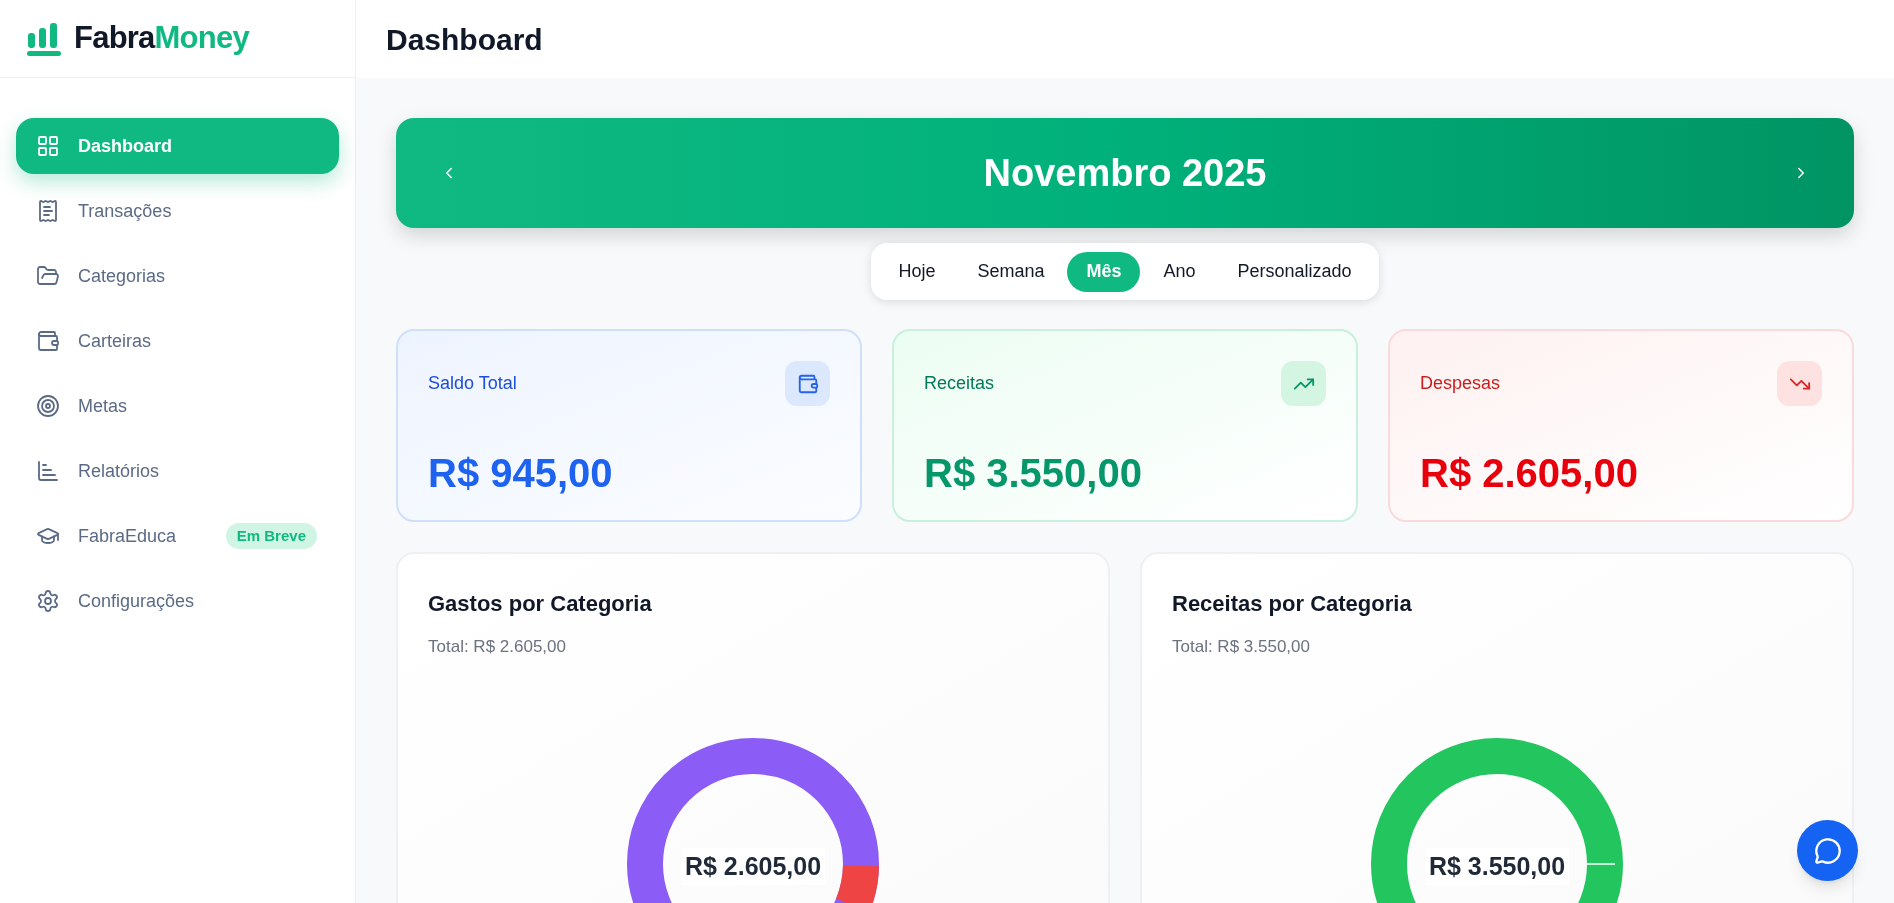  Describe the element at coordinates (177, 406) in the screenshot. I see `nav-item: Metas` at that location.